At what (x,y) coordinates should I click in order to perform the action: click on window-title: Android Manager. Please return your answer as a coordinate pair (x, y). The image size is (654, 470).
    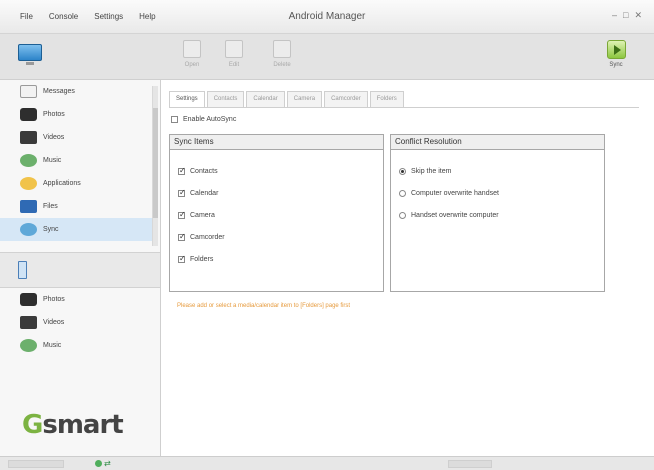
    Looking at the image, I should click on (327, 16).